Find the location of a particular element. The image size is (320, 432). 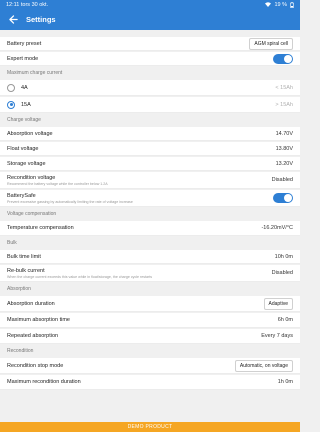

rebulk-current-value: Disabled is located at coordinates (282, 273).